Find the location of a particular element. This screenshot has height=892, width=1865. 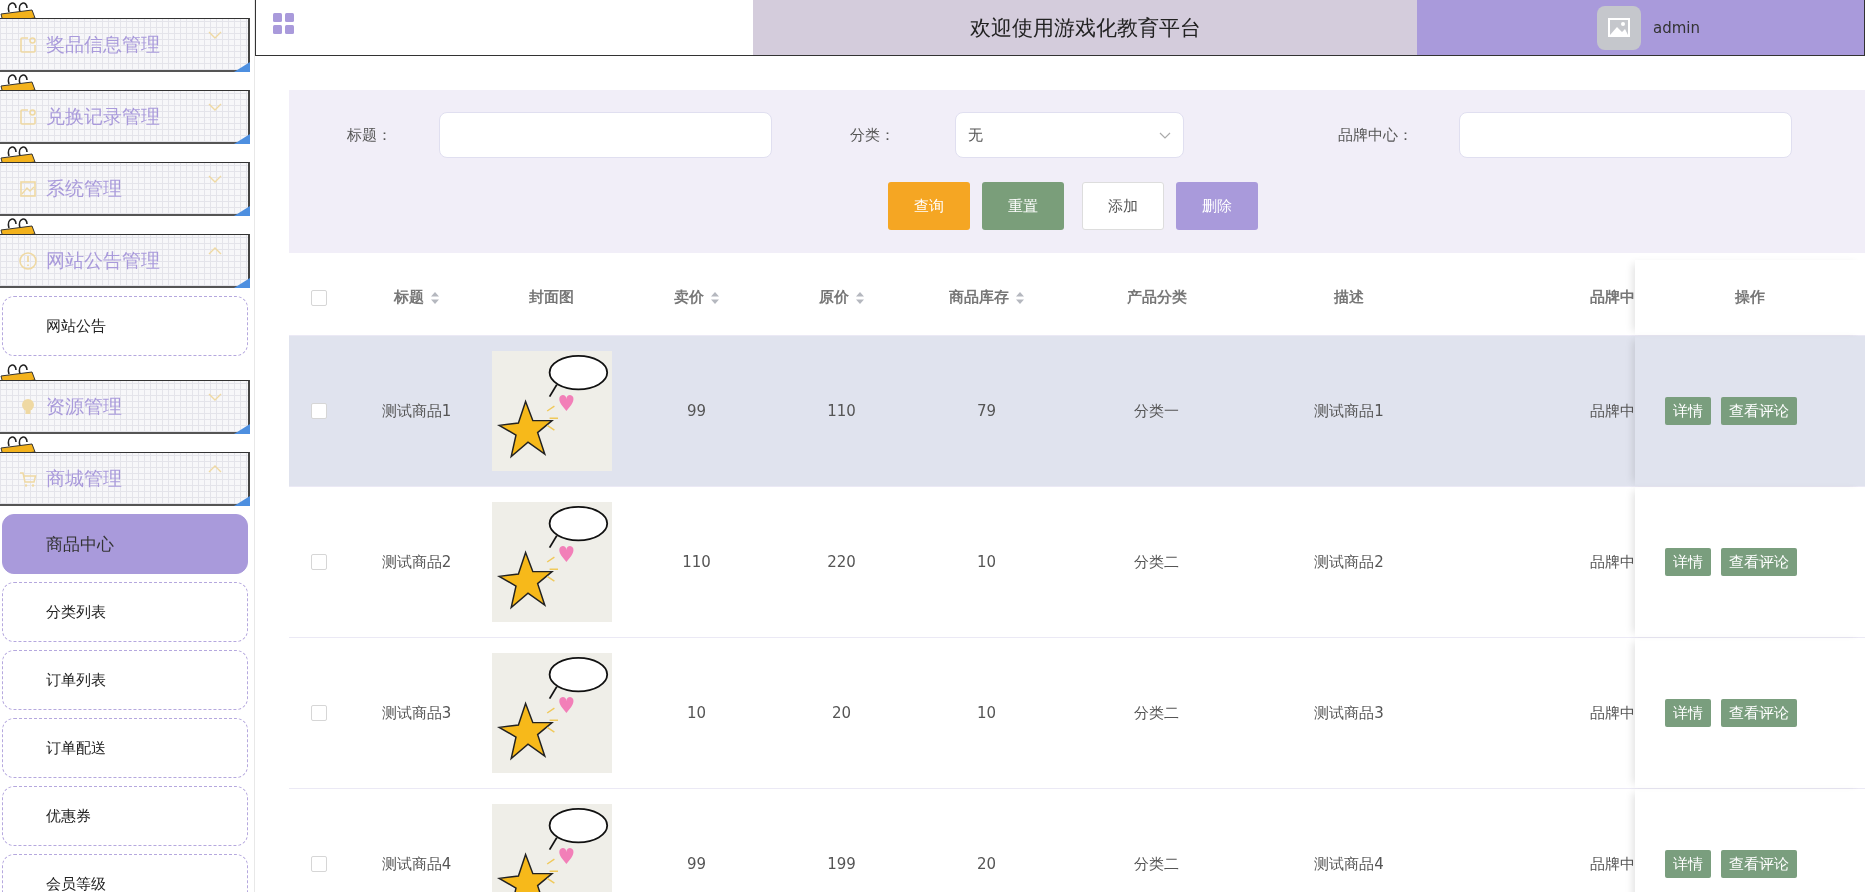

column-header: 操作 is located at coordinates (1750, 297).